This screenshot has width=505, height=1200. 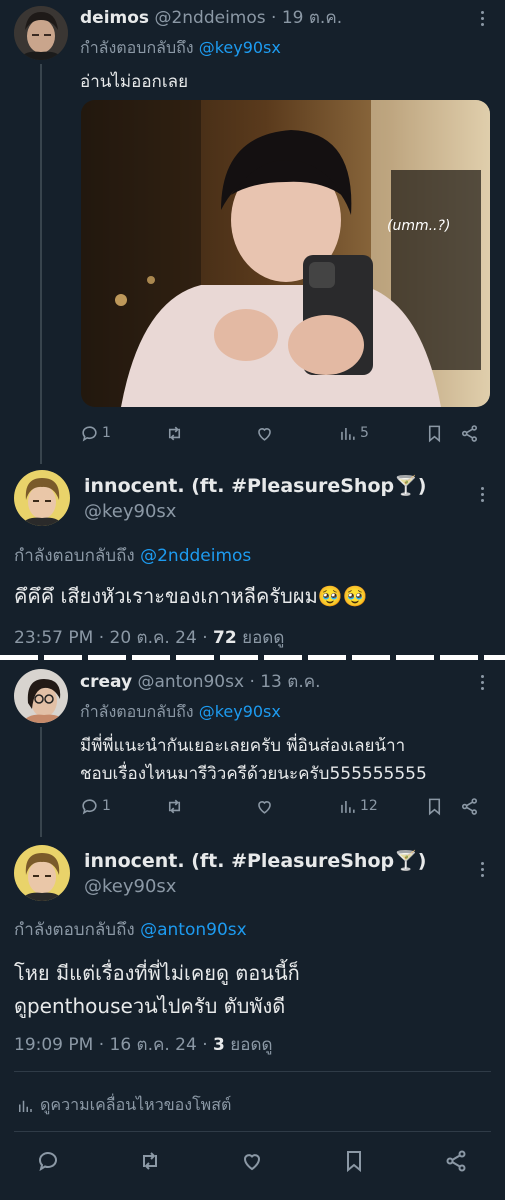 What do you see at coordinates (157, 973) in the screenshot?
I see `tweet-text-line-1: โหย มีแต่เรื่องที่พี่ไม่เคยดู ตอนนี้ก็` at bounding box center [157, 973].